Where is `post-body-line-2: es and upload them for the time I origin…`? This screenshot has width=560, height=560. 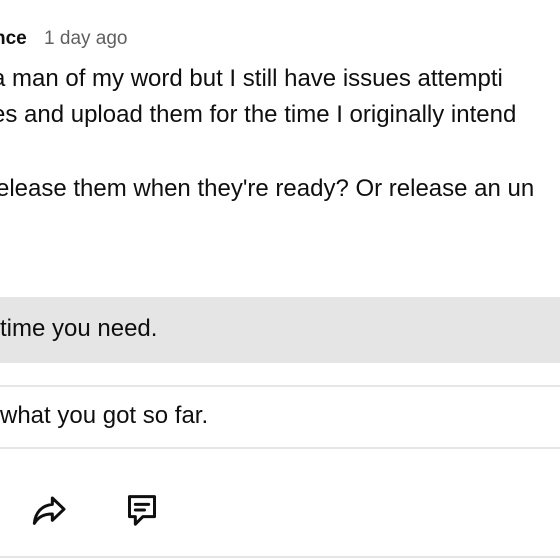
post-body-line-2: es and upload them for the time I origin… is located at coordinates (258, 114).